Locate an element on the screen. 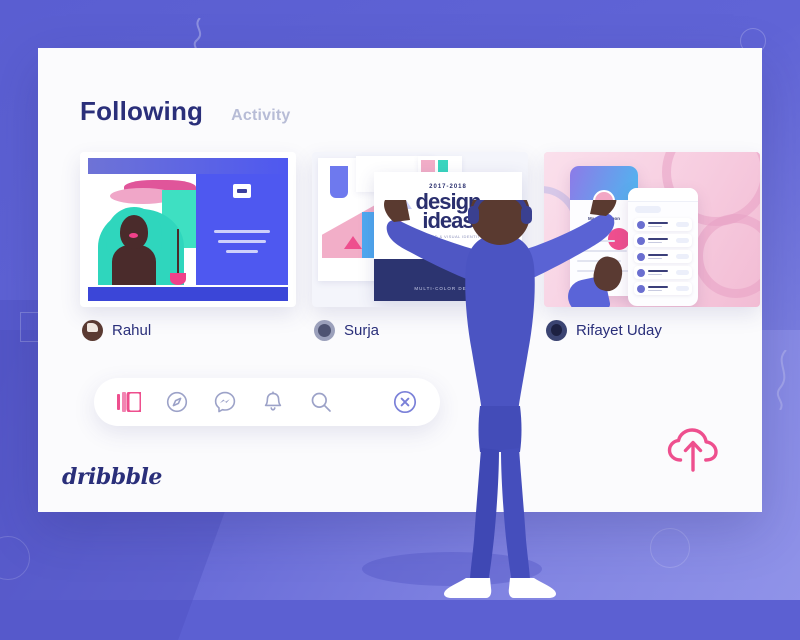 This screenshot has height=640, width=800. shot1-lamp-pole is located at coordinates (178, 251).